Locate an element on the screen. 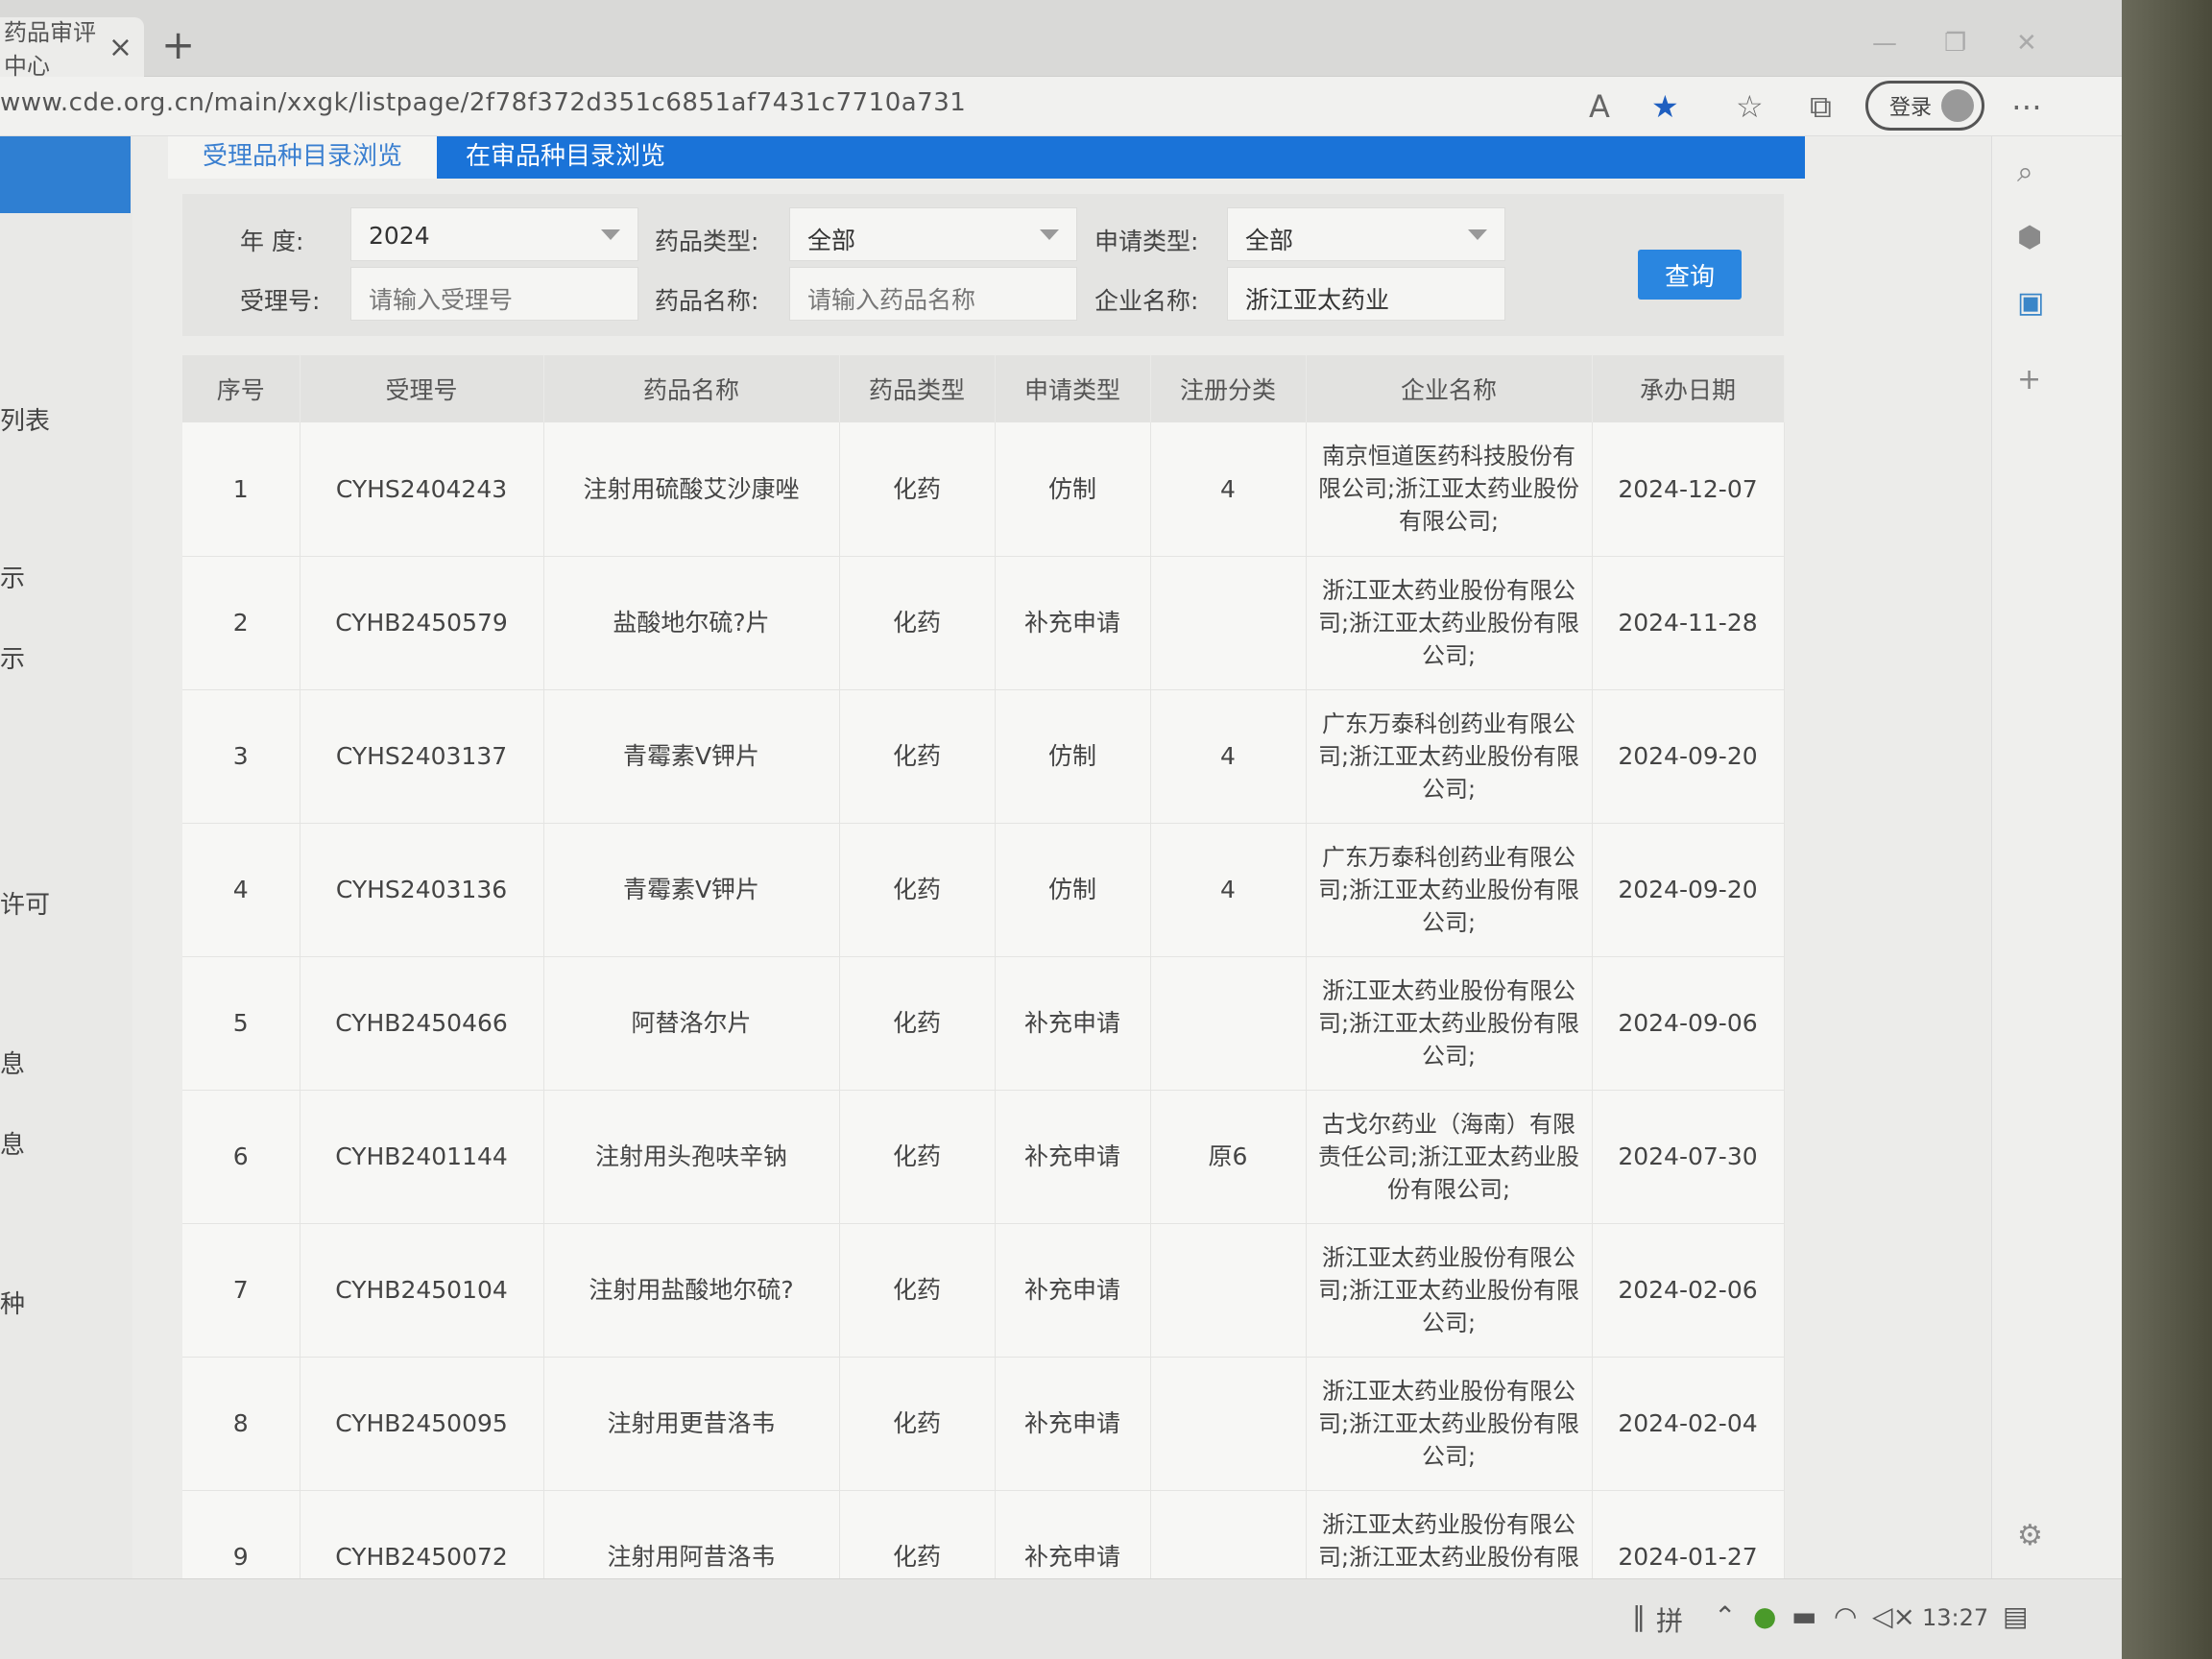  taskbar: ‖ 拼 ⌃ ● ▬ ◠ ◁× 13:27 ▤ is located at coordinates (1061, 1618).